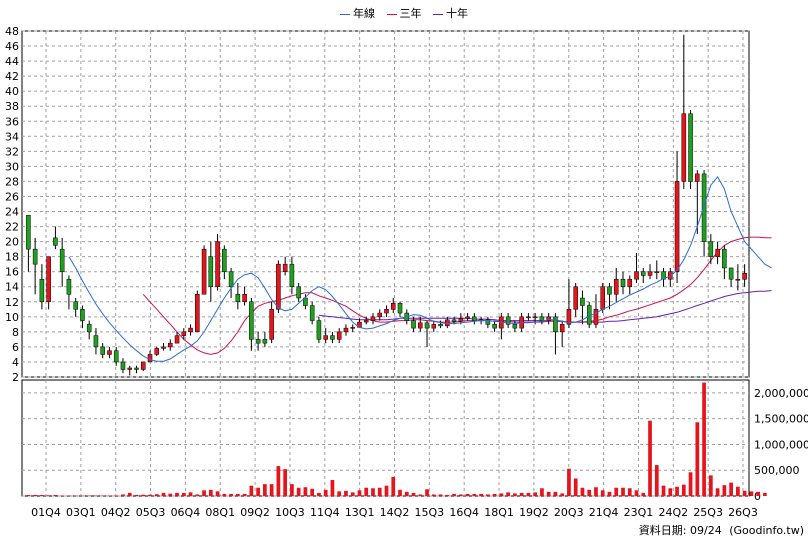  Describe the element at coordinates (81, 512) in the screenshot. I see `x-tick-label: 03Q1` at that location.